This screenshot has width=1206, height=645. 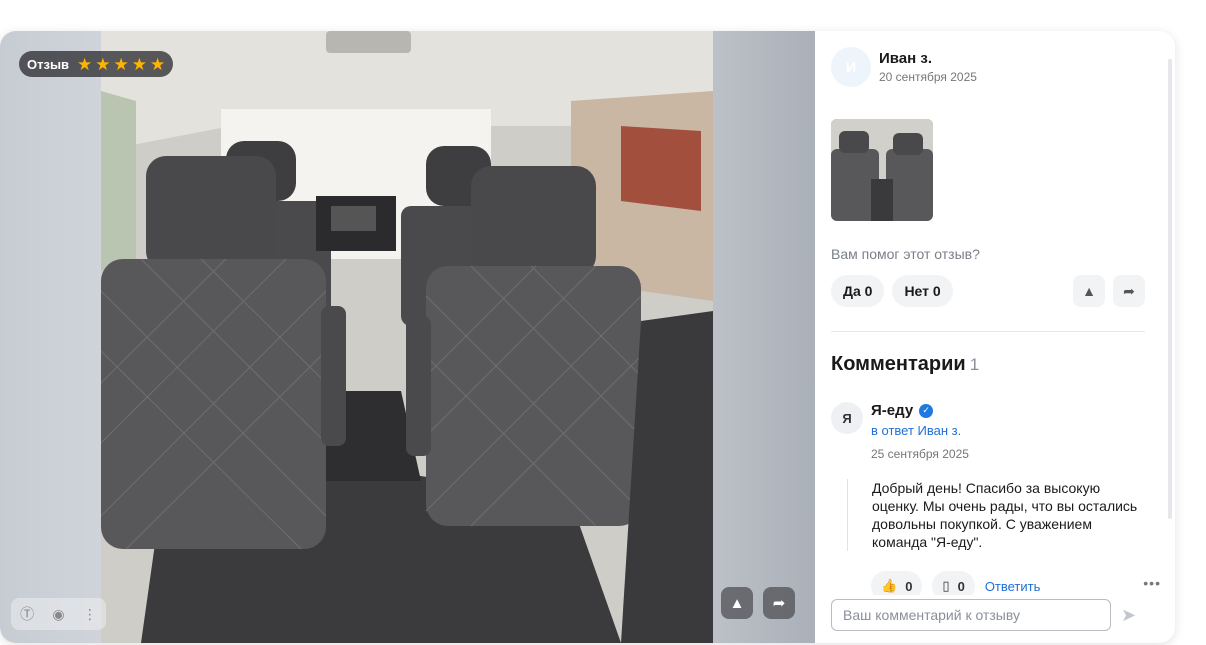 I want to click on photo-thumbnail, so click(x=882, y=170).